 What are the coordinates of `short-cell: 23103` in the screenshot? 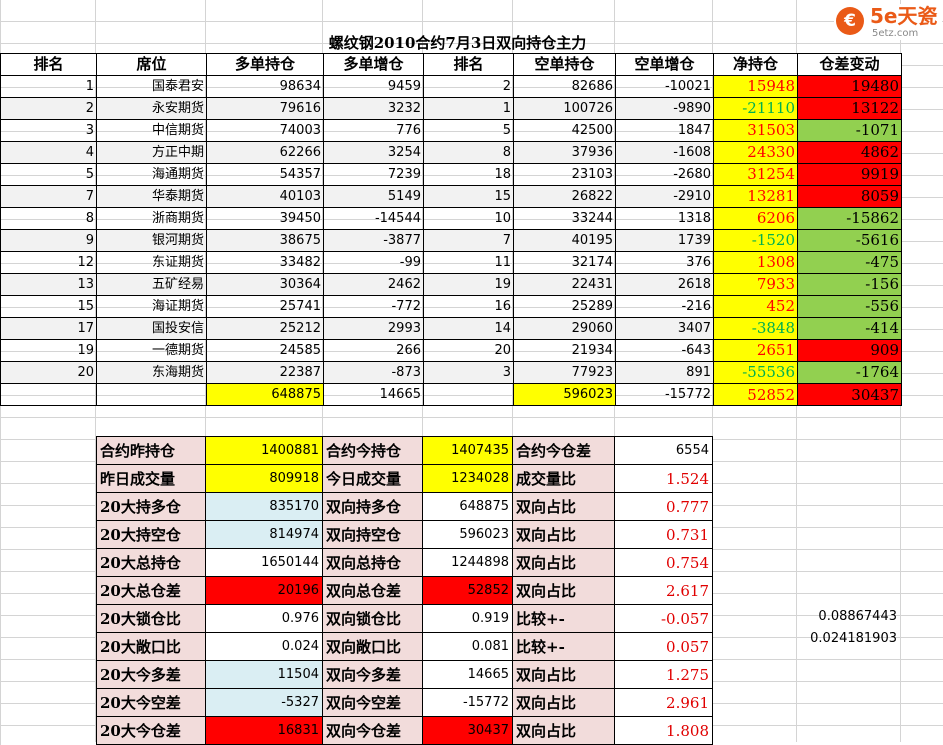 It's located at (564, 174).